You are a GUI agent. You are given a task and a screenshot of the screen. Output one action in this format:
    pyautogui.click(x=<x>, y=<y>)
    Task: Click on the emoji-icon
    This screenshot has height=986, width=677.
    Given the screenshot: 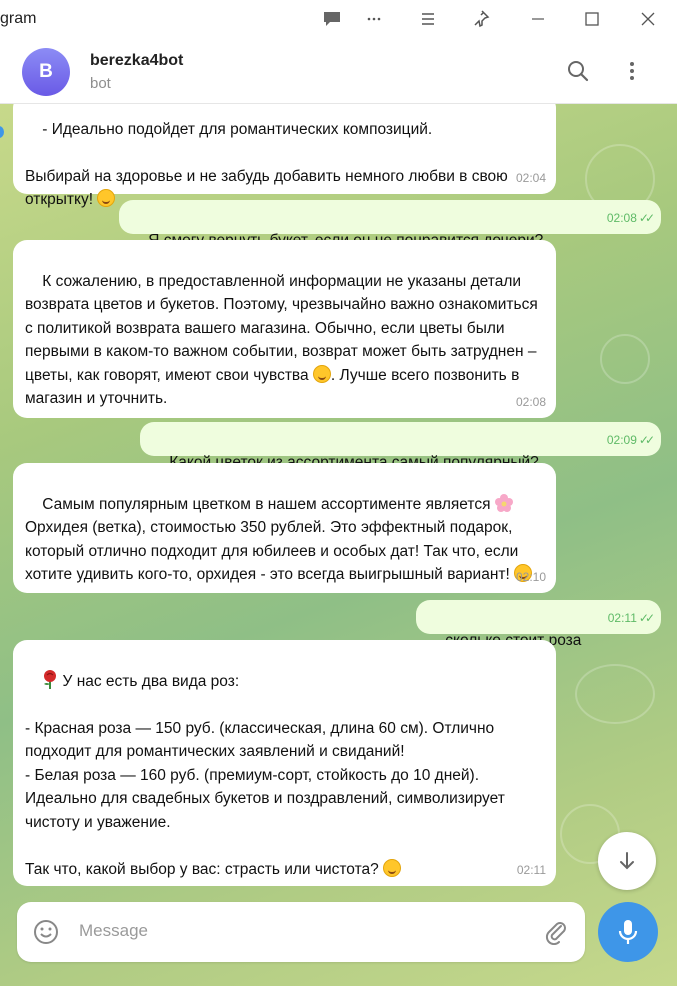 What is the action you would take?
    pyautogui.click(x=46, y=934)
    